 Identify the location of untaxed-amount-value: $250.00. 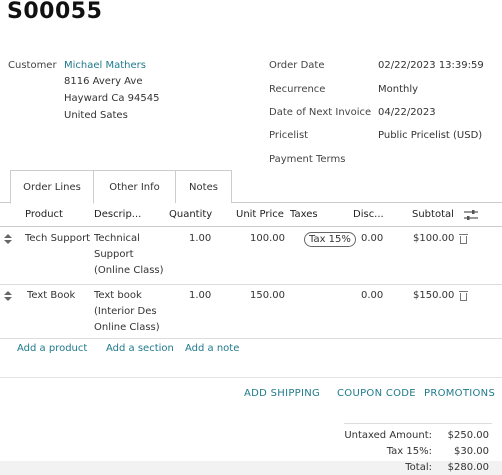
(468, 435).